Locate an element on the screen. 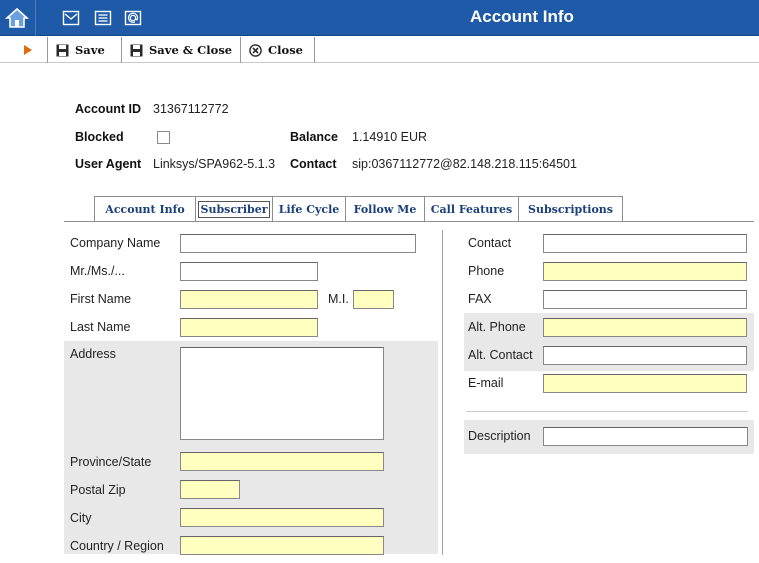 This screenshot has width=759, height=563. country-input is located at coordinates (282, 545).